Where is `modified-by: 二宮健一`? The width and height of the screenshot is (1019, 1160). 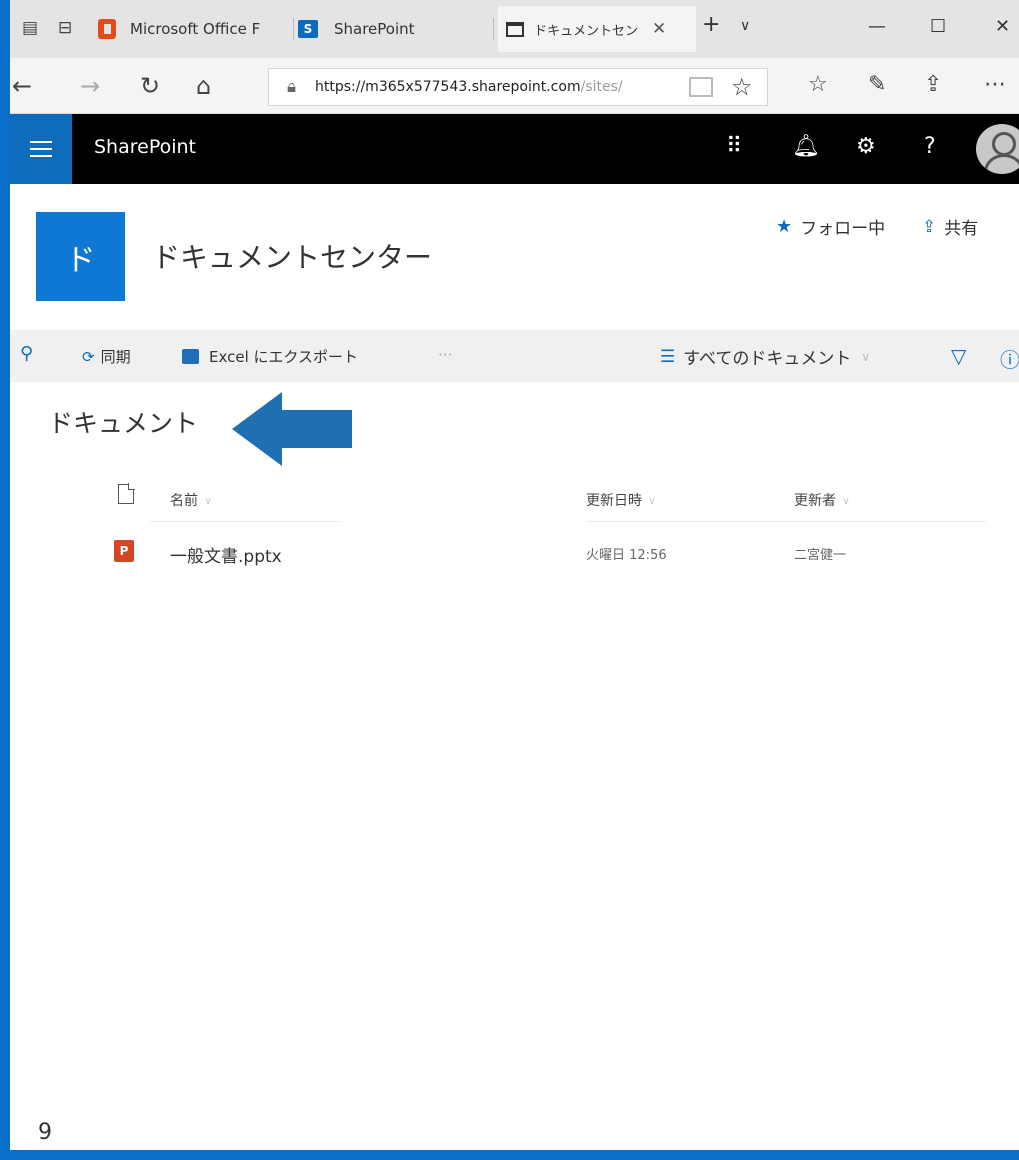
modified-by: 二宮健一 is located at coordinates (820, 555).